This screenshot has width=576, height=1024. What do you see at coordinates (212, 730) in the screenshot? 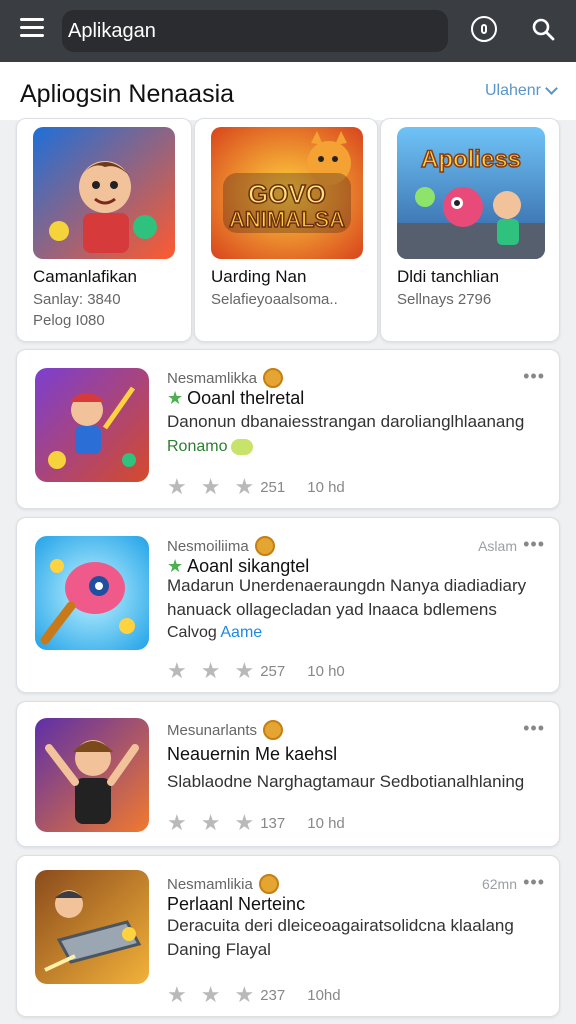
I see `developer-label: Mesunarlants` at bounding box center [212, 730].